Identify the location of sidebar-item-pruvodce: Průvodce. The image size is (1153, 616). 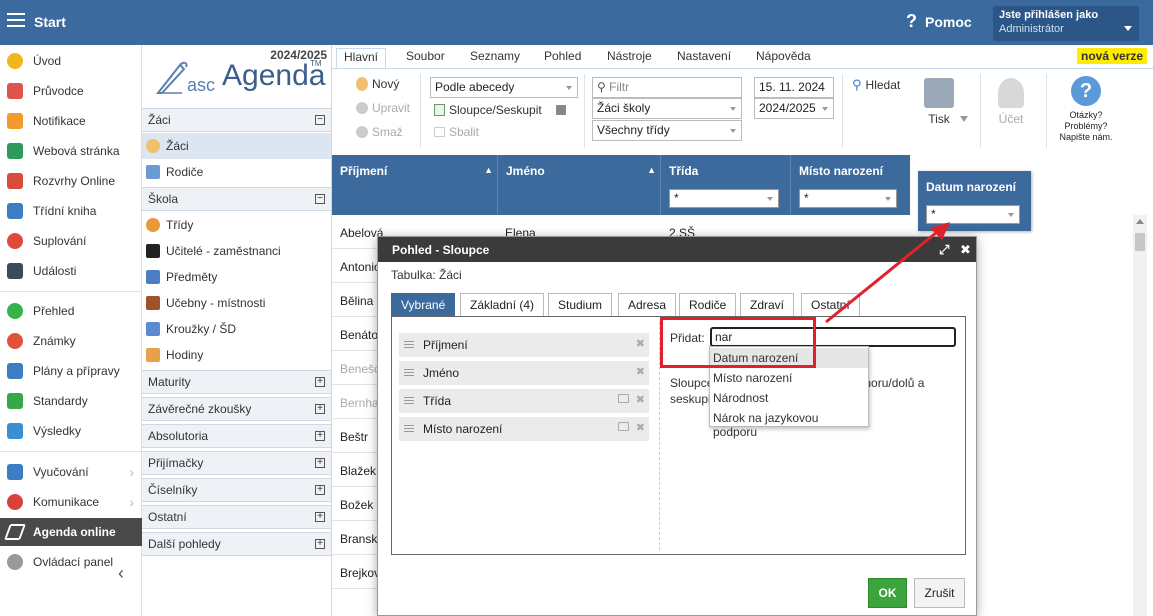
(71, 91).